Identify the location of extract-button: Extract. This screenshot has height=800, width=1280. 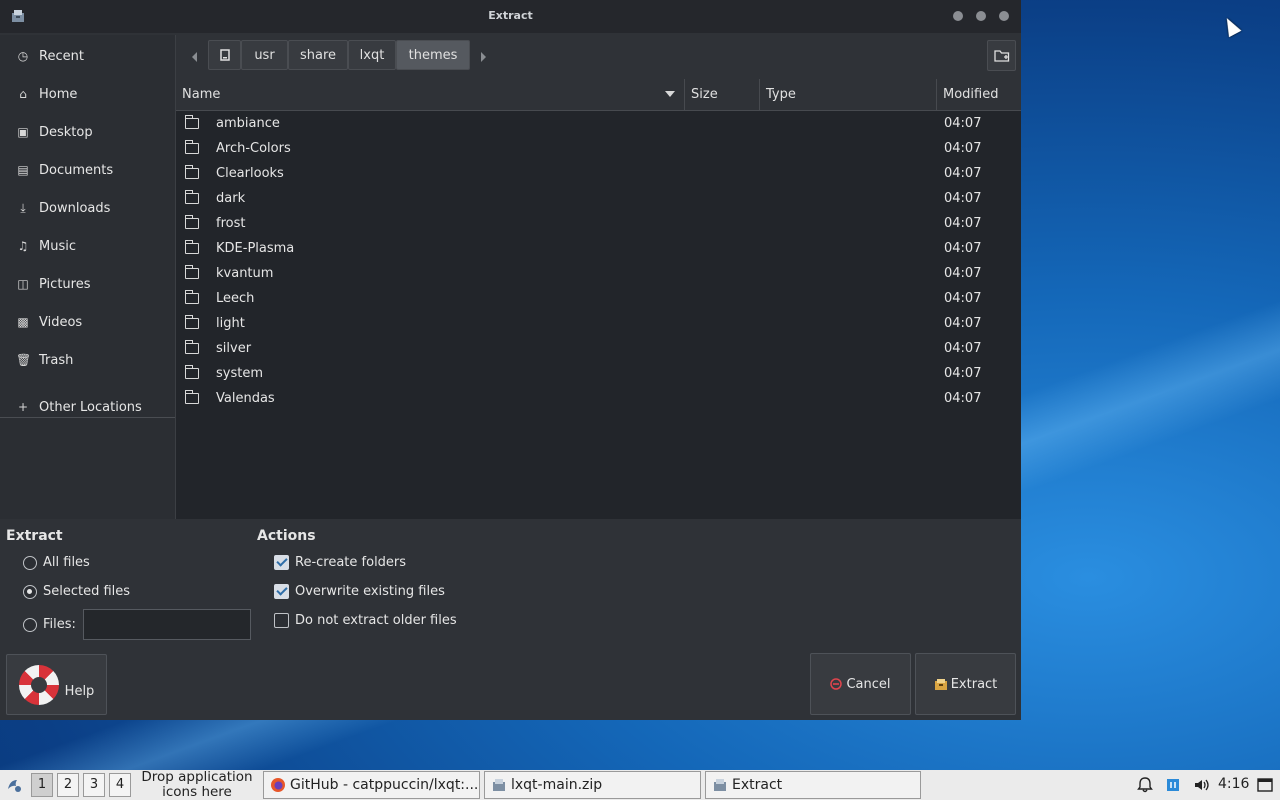
(965, 684).